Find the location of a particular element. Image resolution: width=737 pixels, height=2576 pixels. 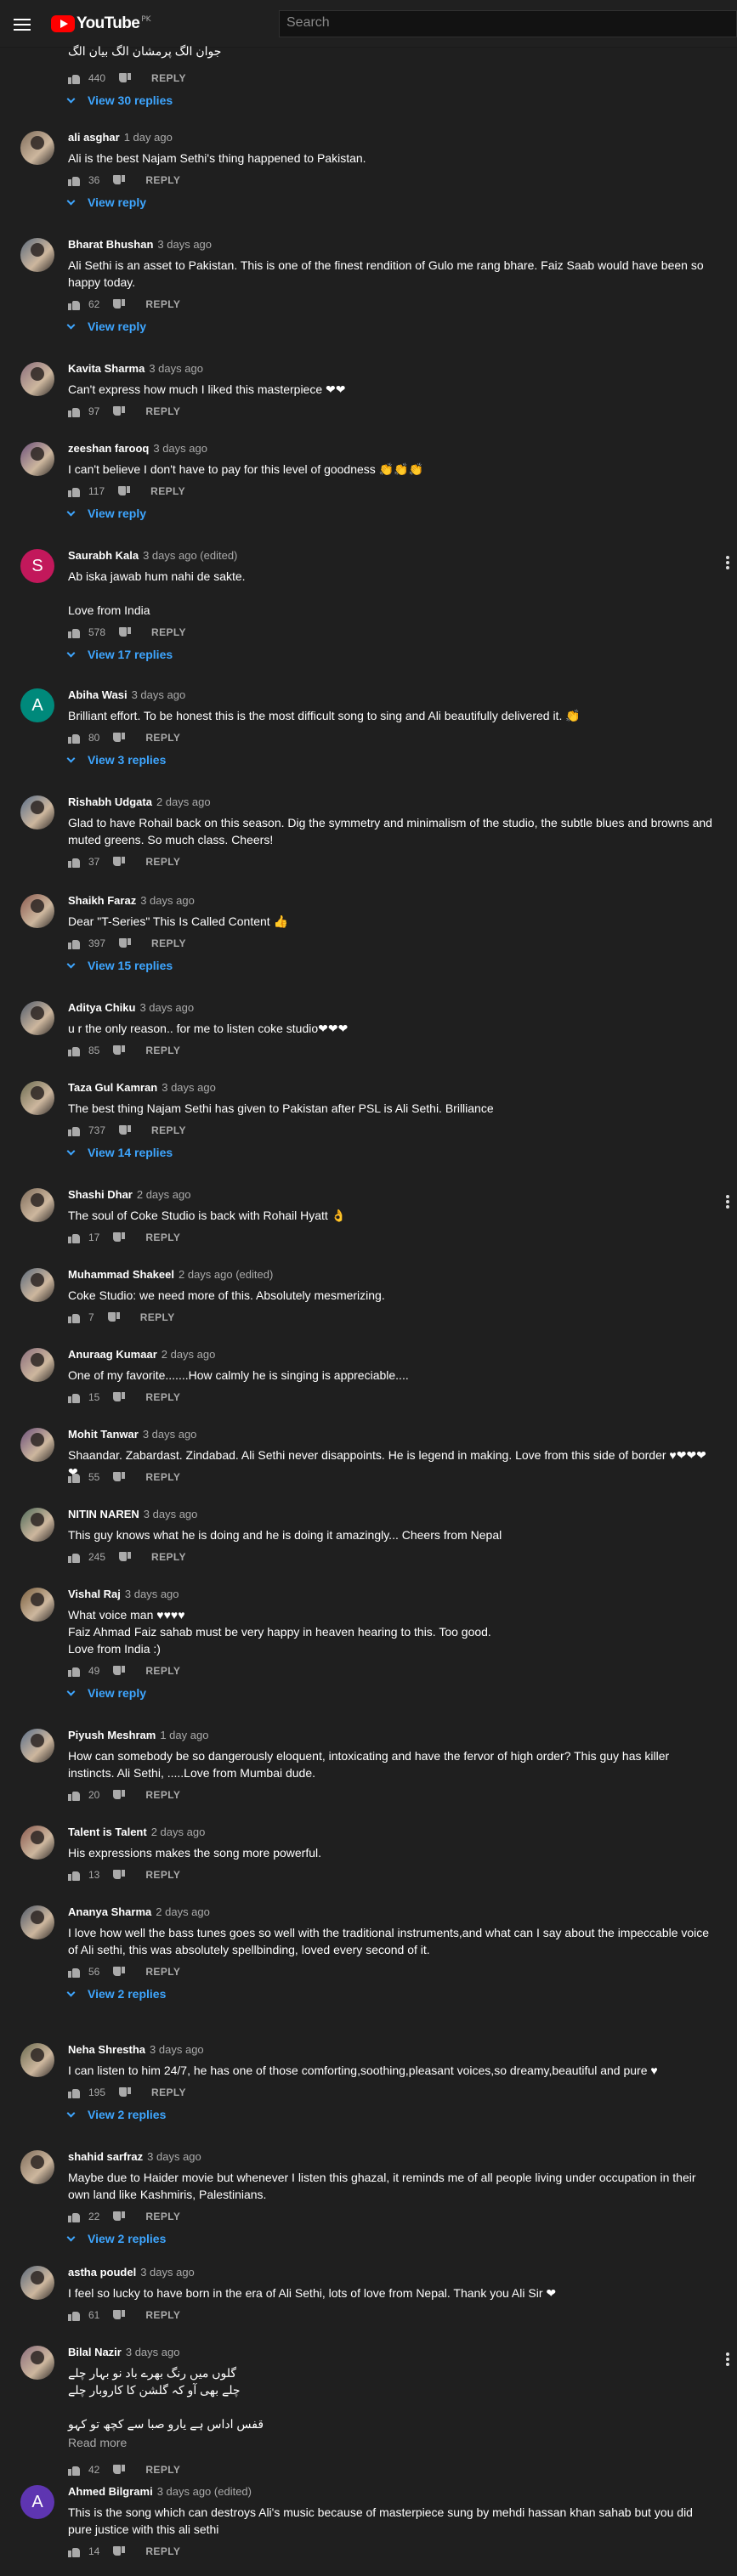

author-name: Mohit Tanwar is located at coordinates (104, 1434).